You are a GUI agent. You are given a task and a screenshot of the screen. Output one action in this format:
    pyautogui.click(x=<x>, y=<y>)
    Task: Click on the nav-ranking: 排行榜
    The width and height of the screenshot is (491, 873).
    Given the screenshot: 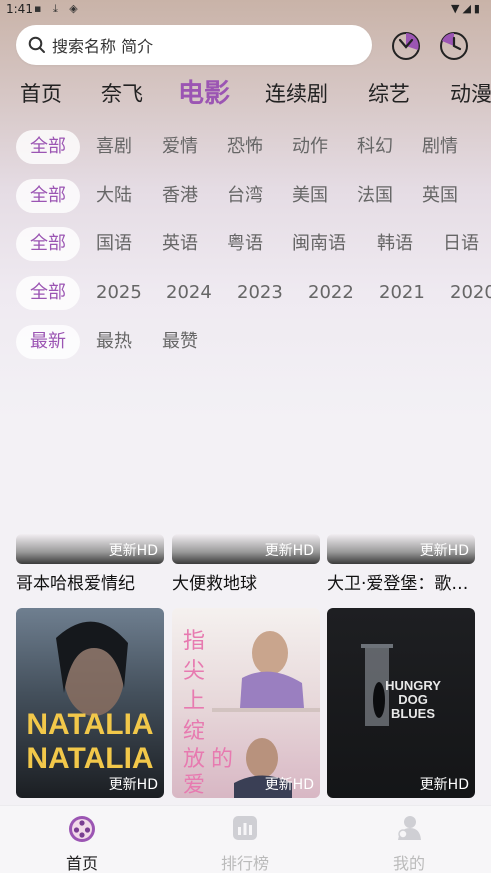 What is the action you would take?
    pyautogui.click(x=245, y=839)
    